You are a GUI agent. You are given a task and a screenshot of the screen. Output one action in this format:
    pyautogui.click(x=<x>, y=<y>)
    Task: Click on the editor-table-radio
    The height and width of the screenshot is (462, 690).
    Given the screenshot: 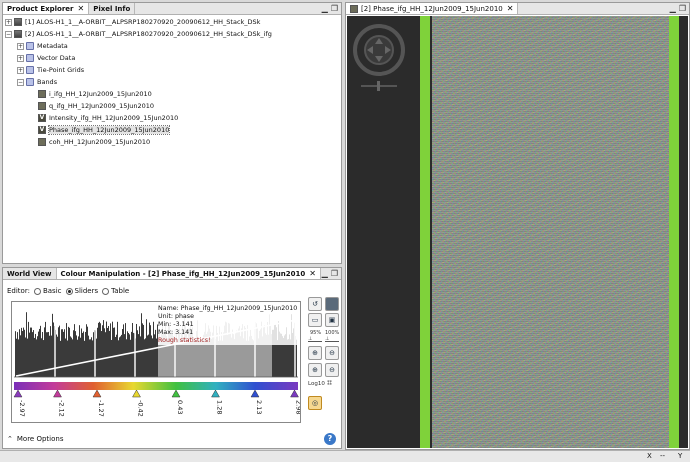 What is the action you would take?
    pyautogui.click(x=106, y=291)
    